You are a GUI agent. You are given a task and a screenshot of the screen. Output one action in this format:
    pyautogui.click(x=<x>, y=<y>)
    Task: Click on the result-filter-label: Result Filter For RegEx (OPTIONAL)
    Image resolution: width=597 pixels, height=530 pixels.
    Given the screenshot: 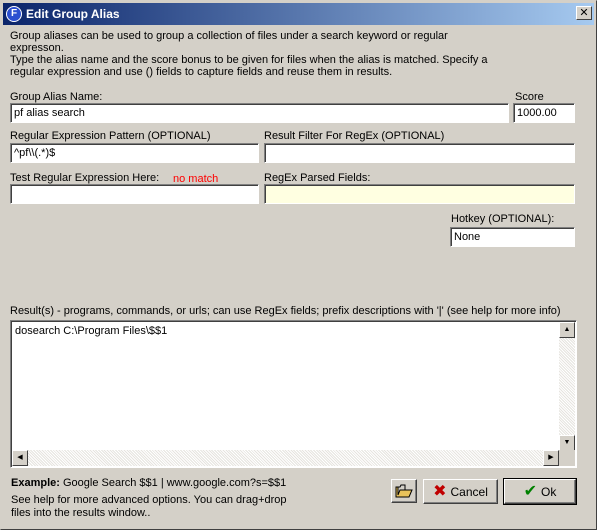 What is the action you would take?
    pyautogui.click(x=354, y=136)
    